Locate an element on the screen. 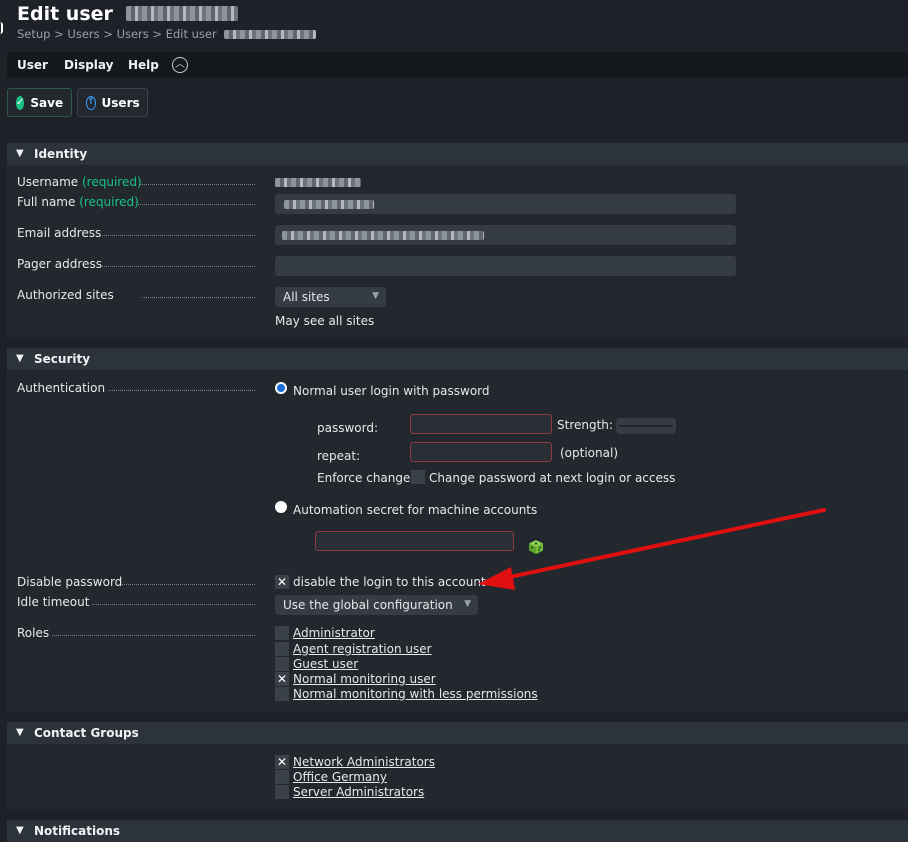 The height and width of the screenshot is (842, 908). annotation-arrow-head is located at coordinates (496, 578).